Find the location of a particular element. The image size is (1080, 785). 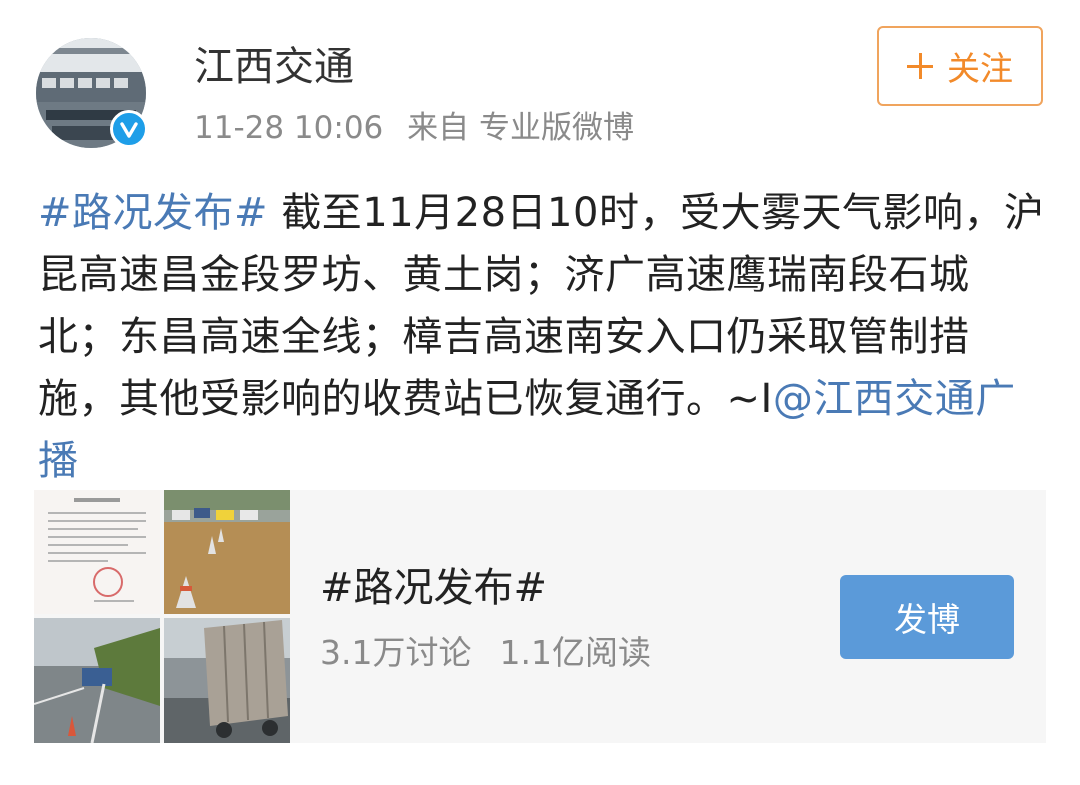

post-to-topic-button: 发博 is located at coordinates (927, 617).